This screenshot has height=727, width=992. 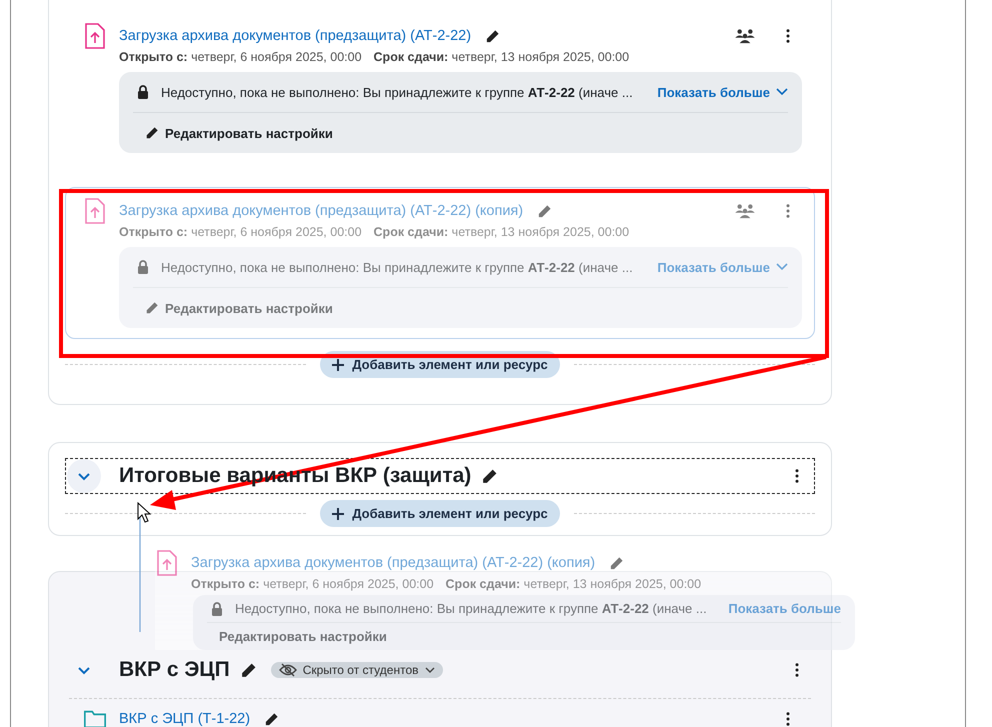 I want to click on section-title: ВКР с ЭЦП, so click(x=174, y=670).